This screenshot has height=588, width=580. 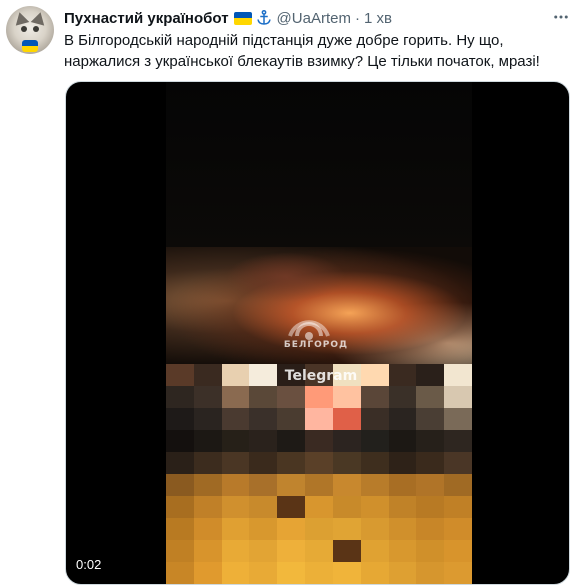 What do you see at coordinates (316, 345) in the screenshot?
I see `watermark-caption: БЕЛГОРОД` at bounding box center [316, 345].